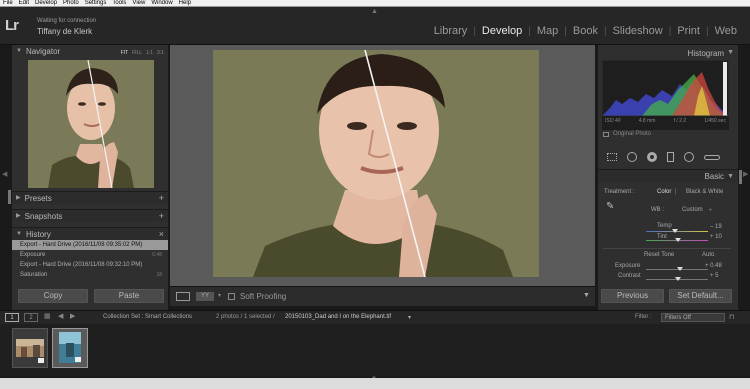 Image resolution: width=750 pixels, height=389 pixels. I want to click on before-after-view-icon: YY, so click(205, 296).